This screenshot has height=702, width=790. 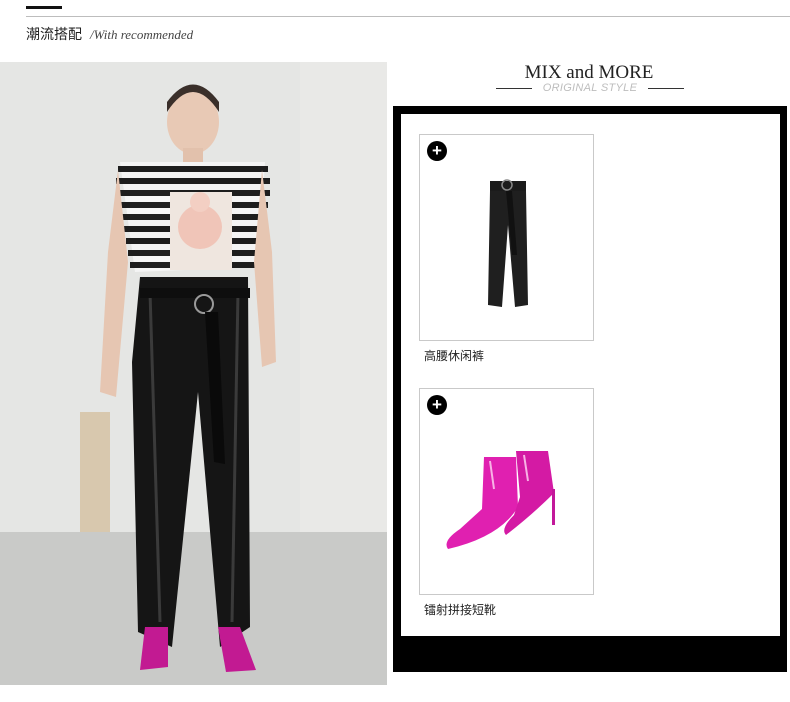 I want to click on section-subtitle: /With recommended, so click(x=142, y=34).